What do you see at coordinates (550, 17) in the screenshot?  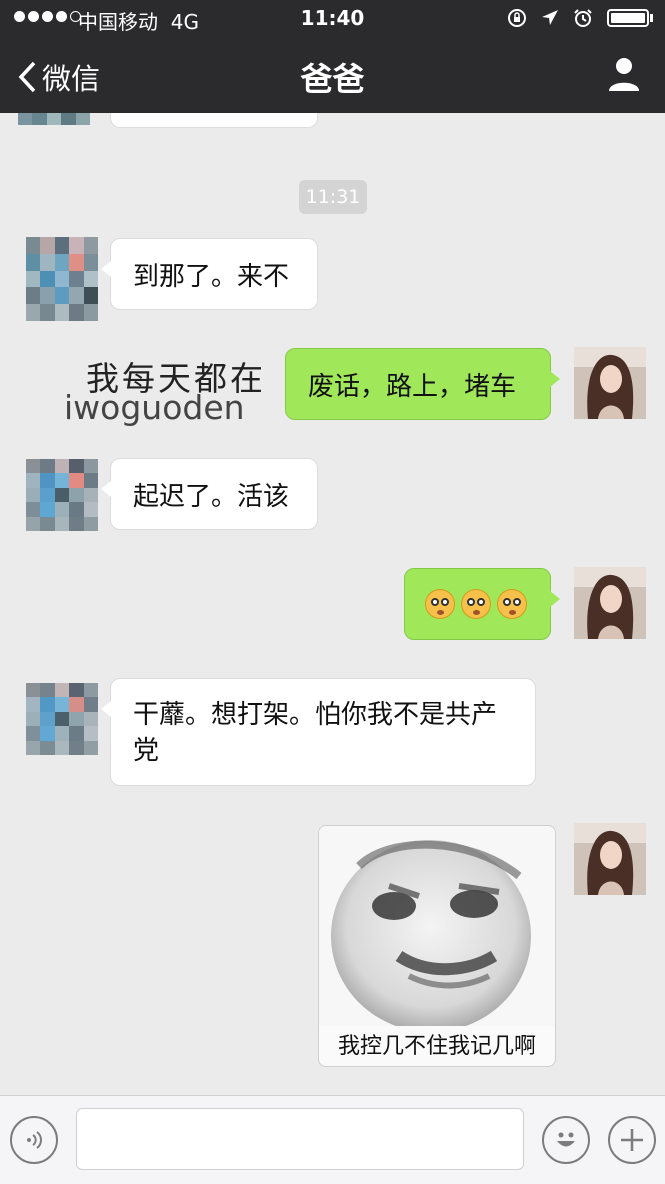 I see `location-arrow-icon` at bounding box center [550, 17].